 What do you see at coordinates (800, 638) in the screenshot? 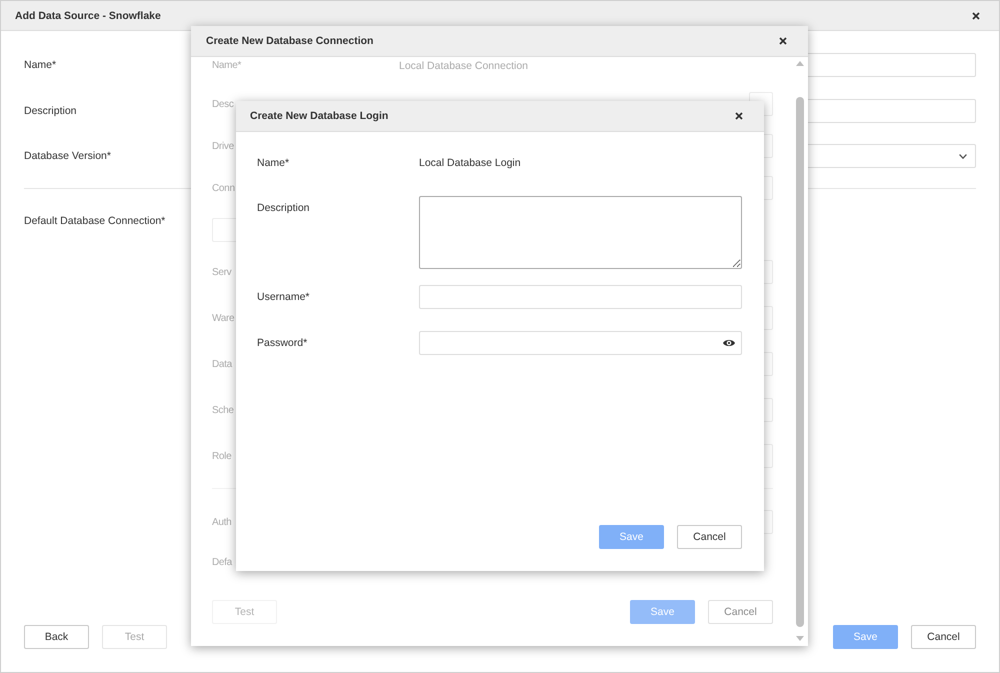
I see `scroll-down-icon` at bounding box center [800, 638].